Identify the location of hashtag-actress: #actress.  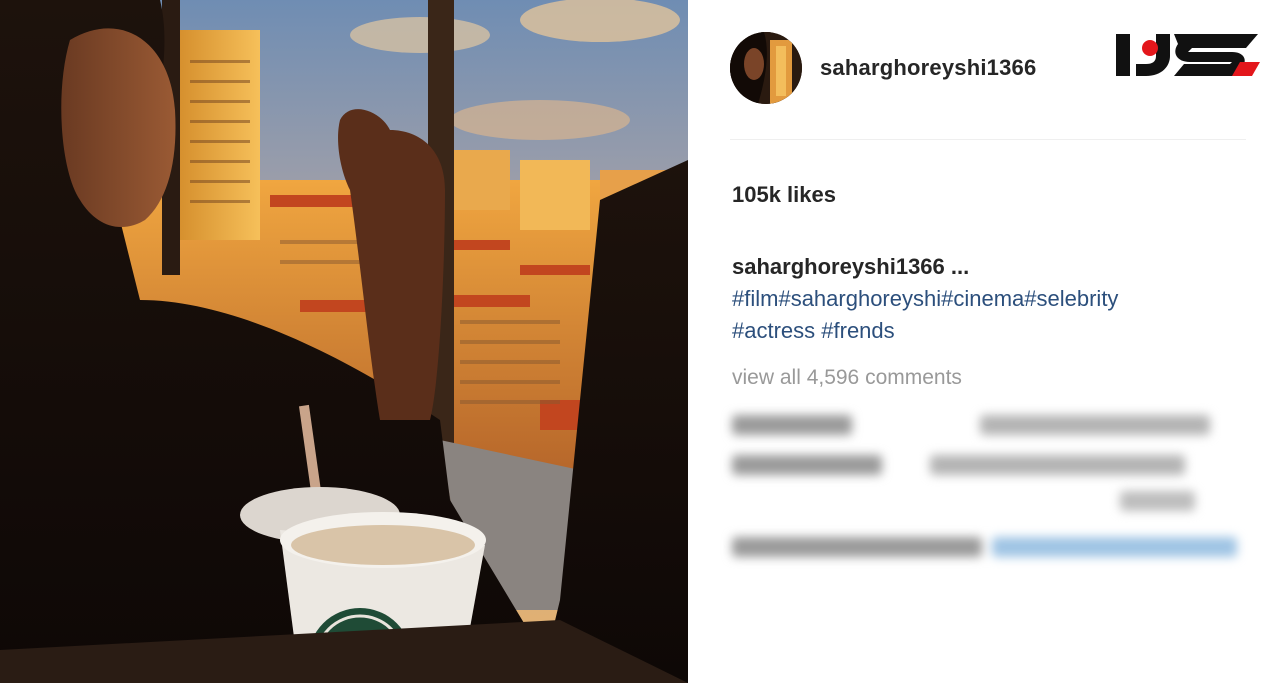
(773, 330).